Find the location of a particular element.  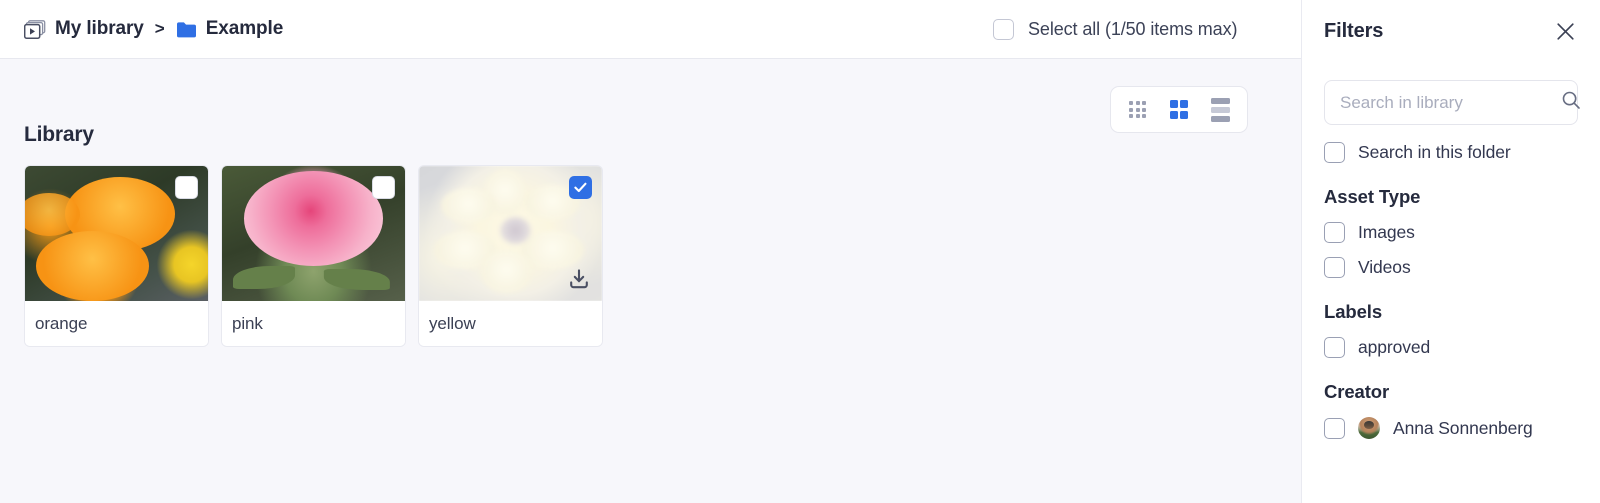

images-checkbox is located at coordinates (1334, 232).